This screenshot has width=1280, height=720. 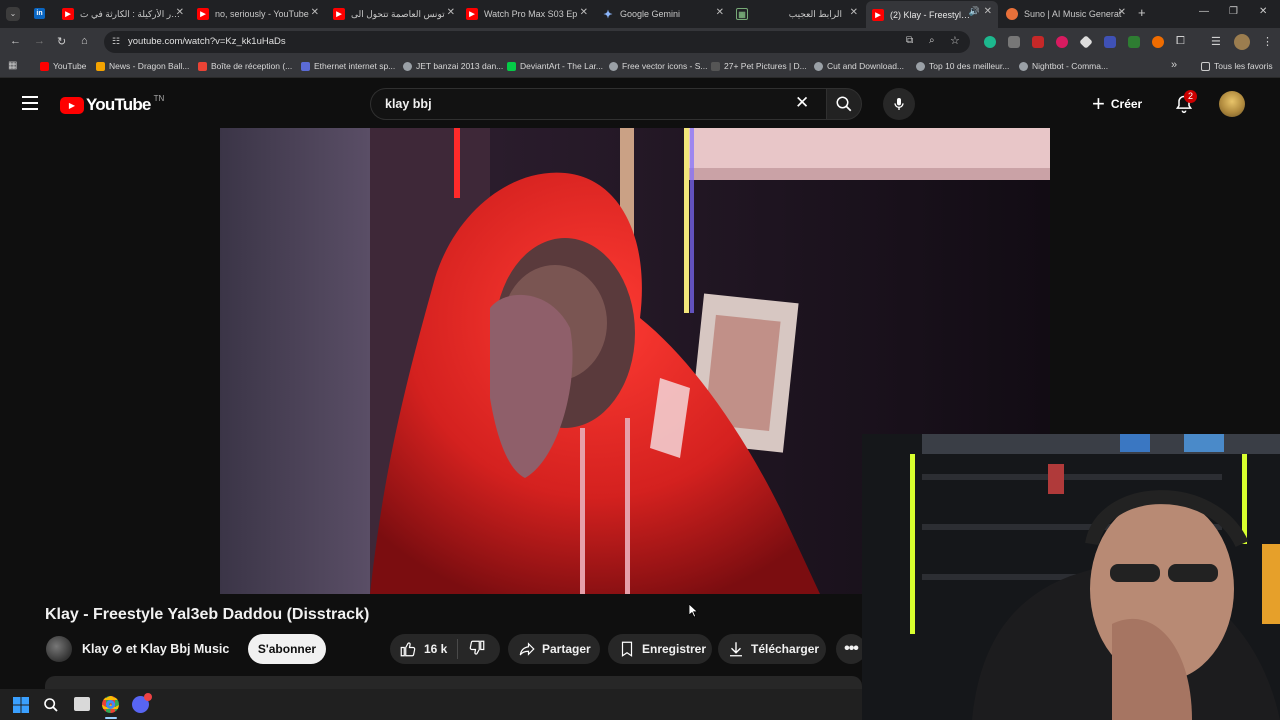 I want to click on thumbs-up-icon, so click(x=408, y=649).